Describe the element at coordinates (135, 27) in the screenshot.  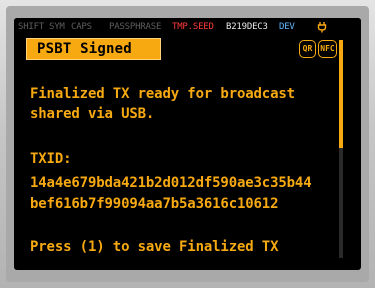
I see `passphrase-indicator: PASSPHRASE` at that location.